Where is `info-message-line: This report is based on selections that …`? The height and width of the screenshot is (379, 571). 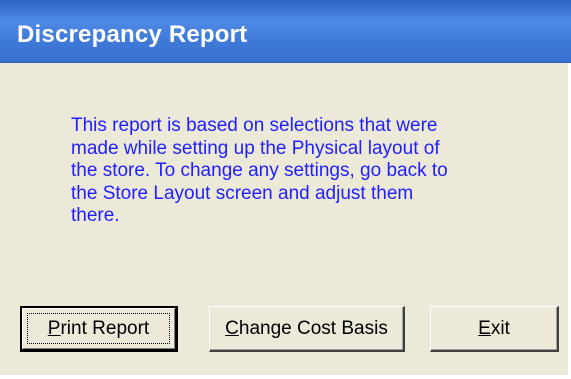 info-message-line: This report is based on selections that … is located at coordinates (254, 125).